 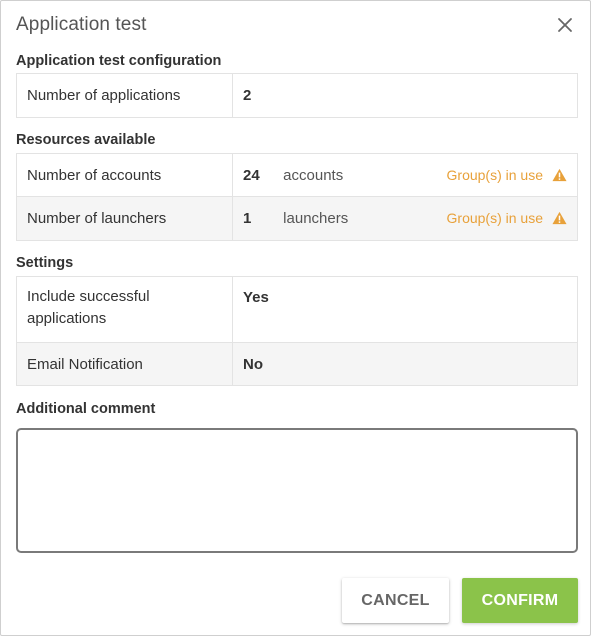 I want to click on dialog-title: Application test, so click(x=81, y=24).